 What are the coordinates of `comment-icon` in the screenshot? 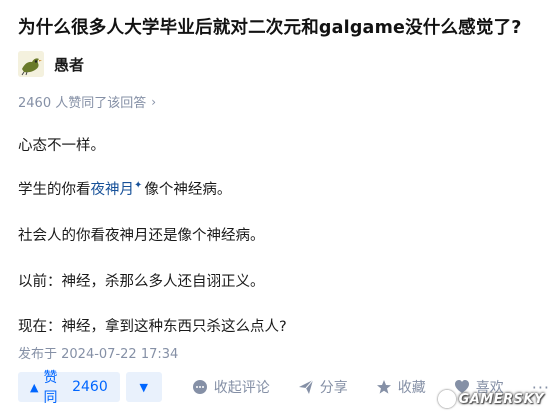 It's located at (199, 387).